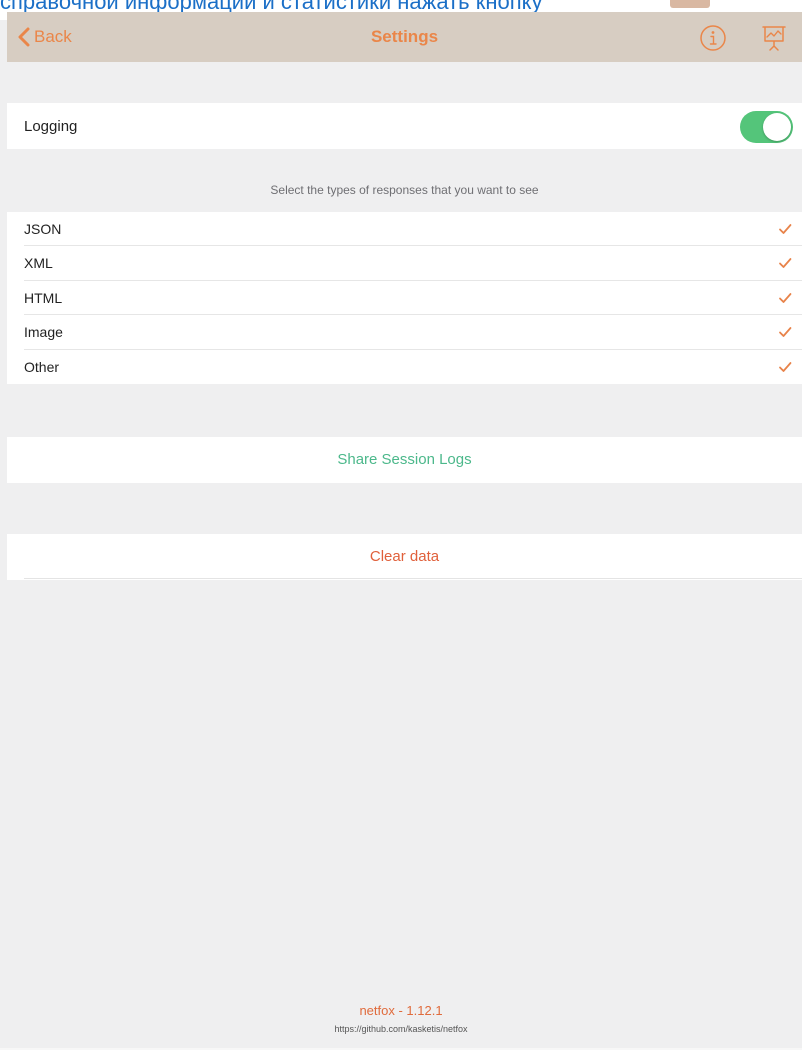 The image size is (802, 1050). I want to click on clear-data-label: Clear data, so click(404, 556).